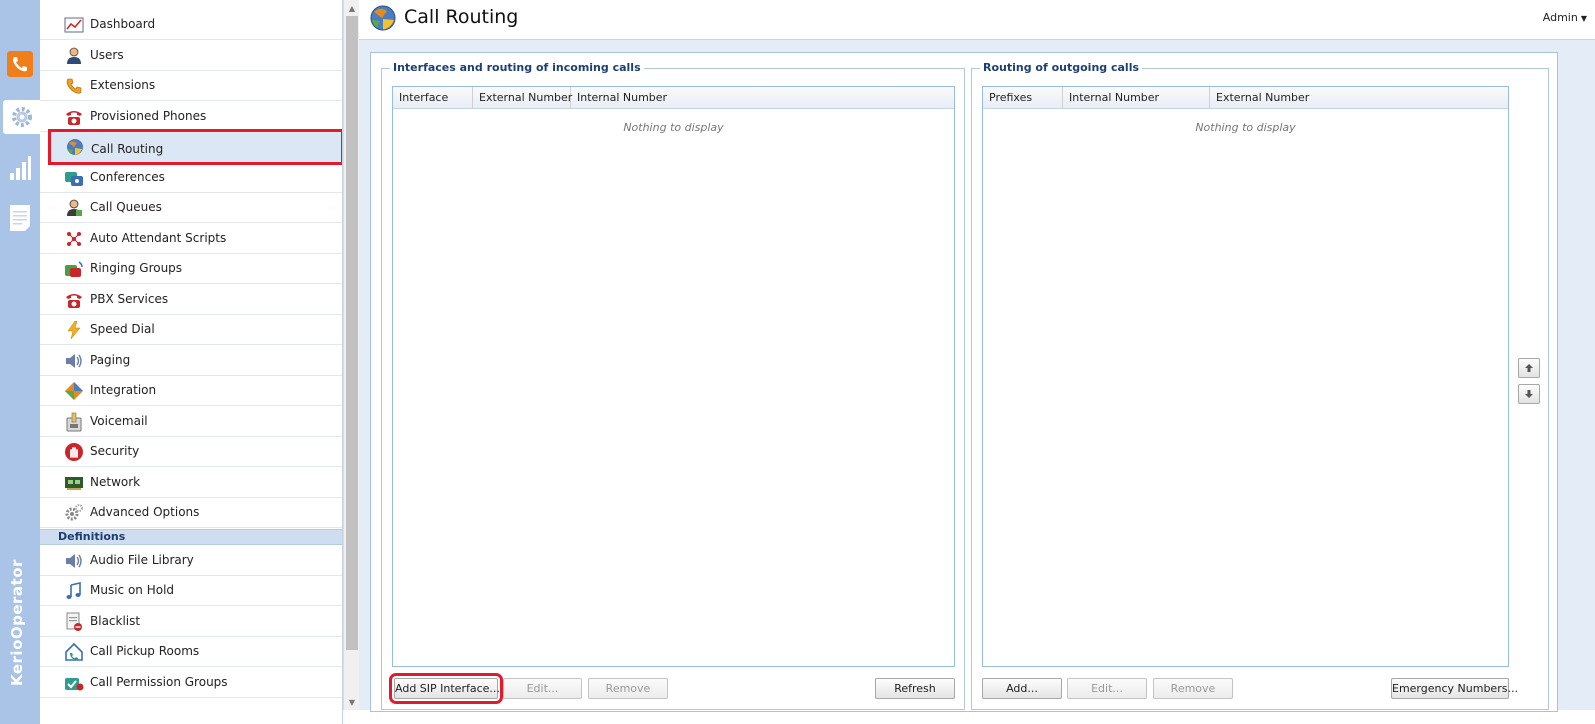  I want to click on gears-icon, so click(74, 513).